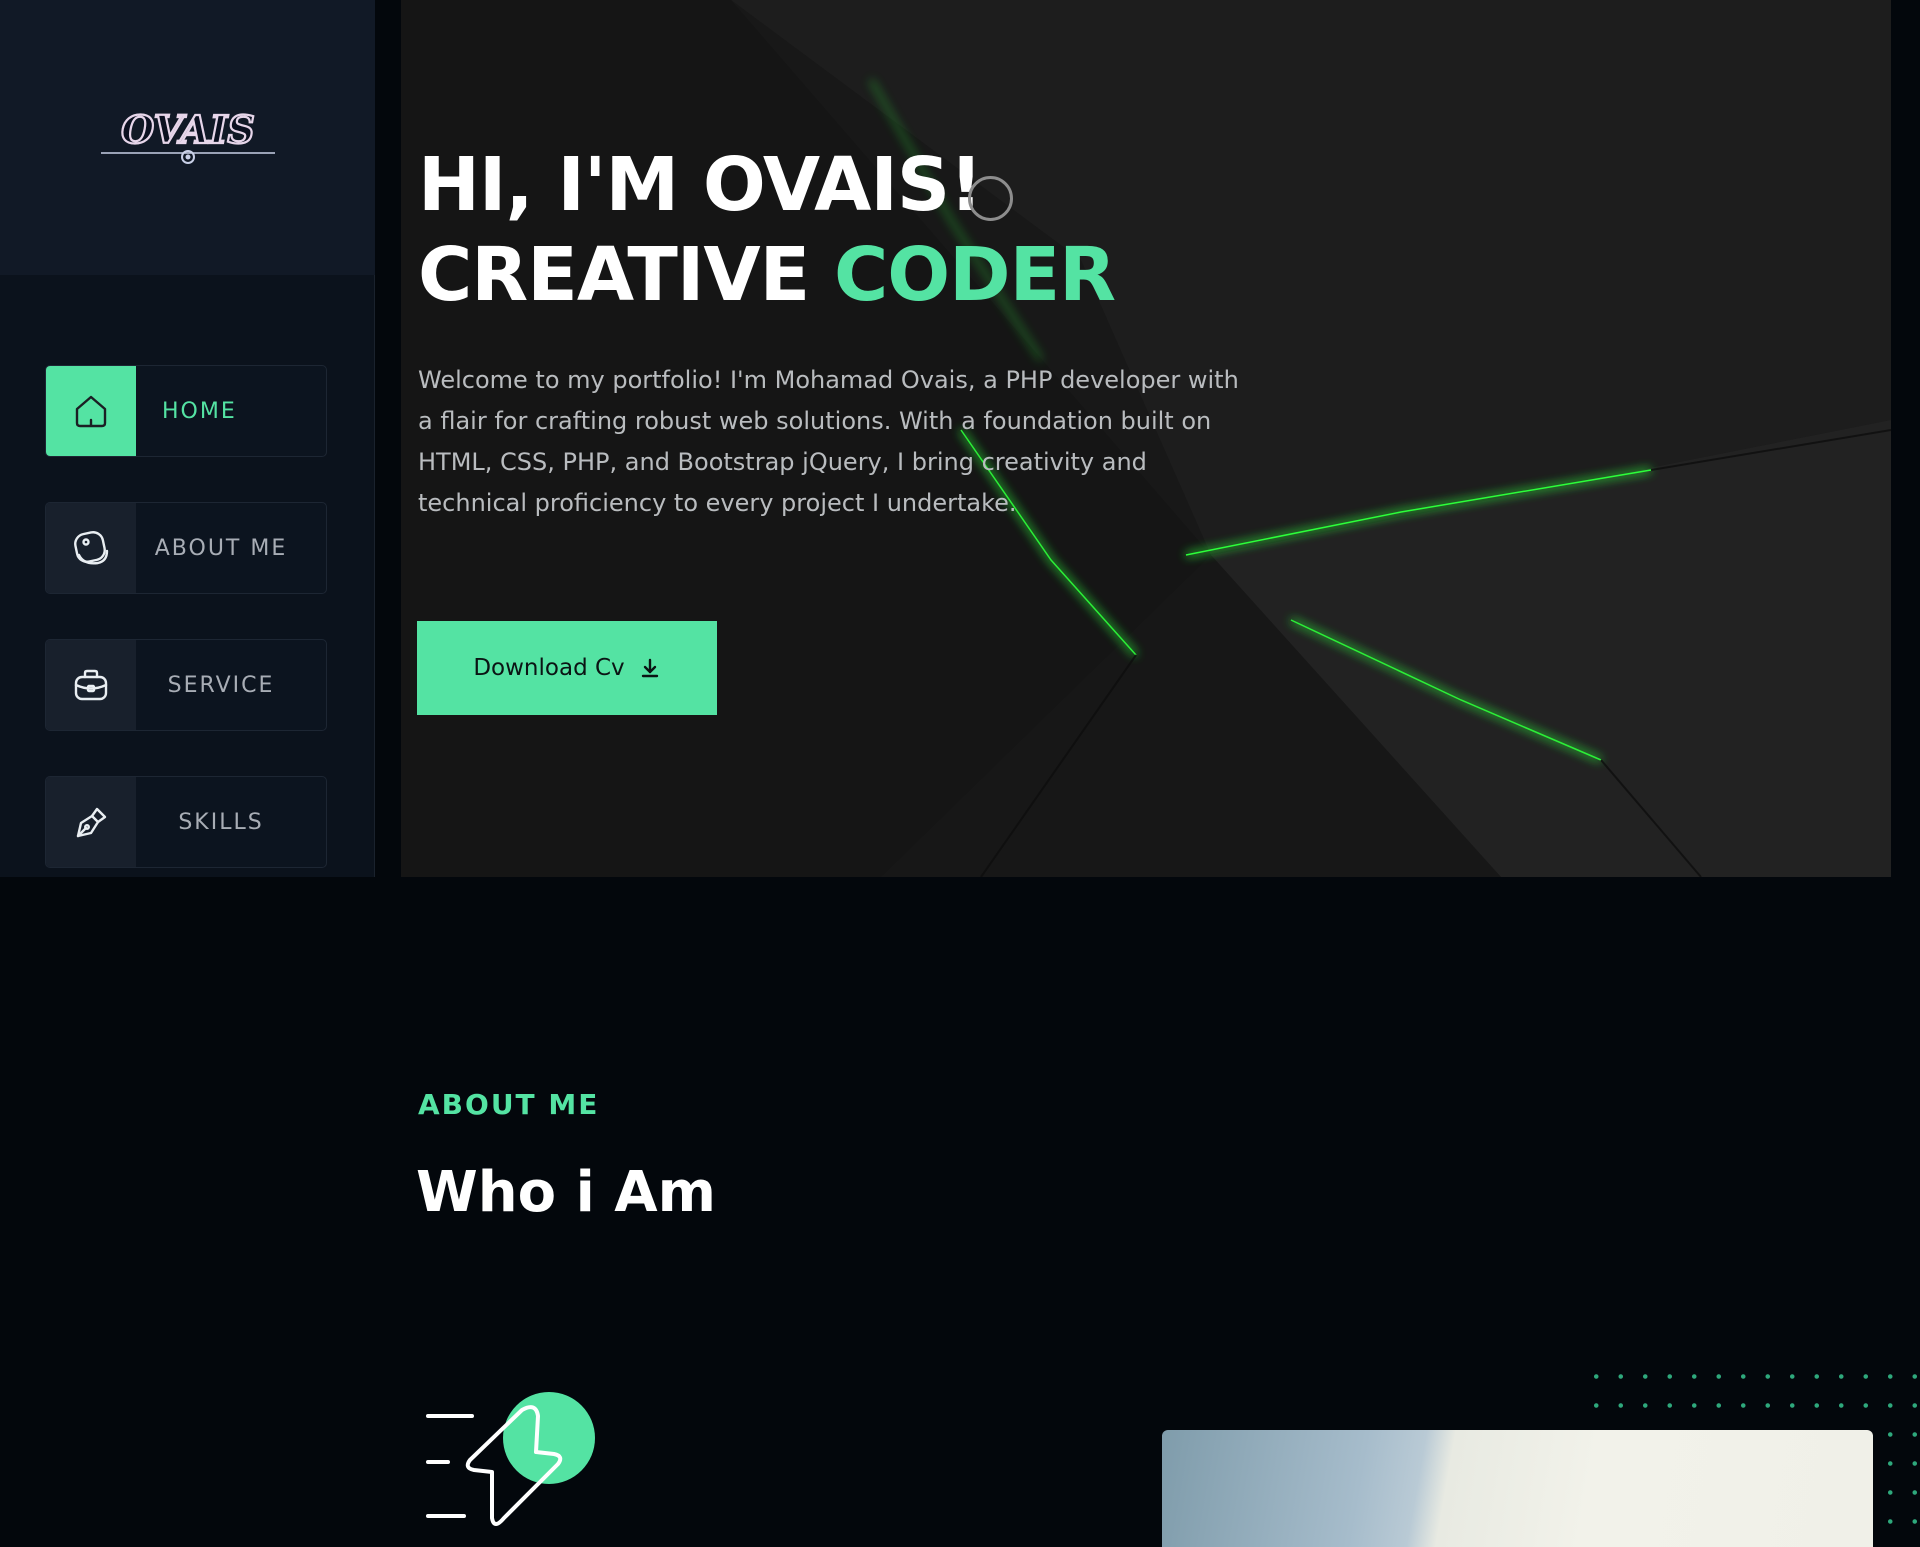  What do you see at coordinates (221, 548) in the screenshot?
I see `sidebar-item-label: ABOUT ME` at bounding box center [221, 548].